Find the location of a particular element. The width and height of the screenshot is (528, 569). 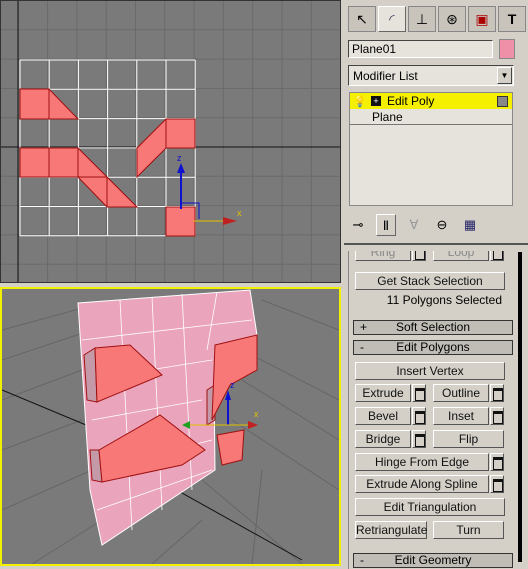

edit-geometry-rollout: - Edit Geometry is located at coordinates (433, 560).